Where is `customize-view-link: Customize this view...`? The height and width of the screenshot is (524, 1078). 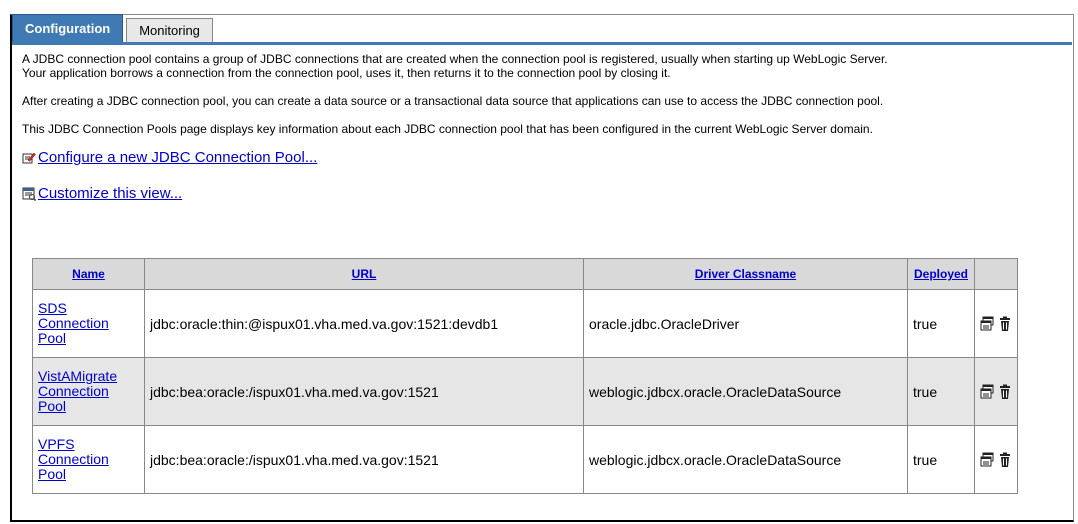
customize-view-link: Customize this view... is located at coordinates (110, 193).